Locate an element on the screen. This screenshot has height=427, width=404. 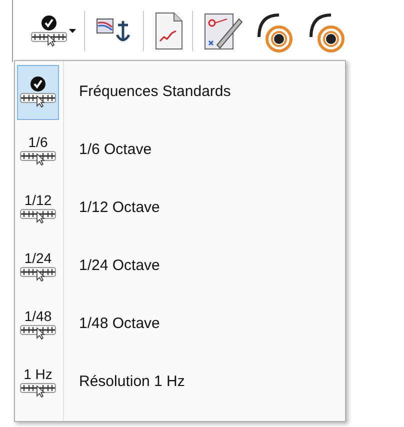
menu-item-label: Fréquences Standards is located at coordinates (155, 92).